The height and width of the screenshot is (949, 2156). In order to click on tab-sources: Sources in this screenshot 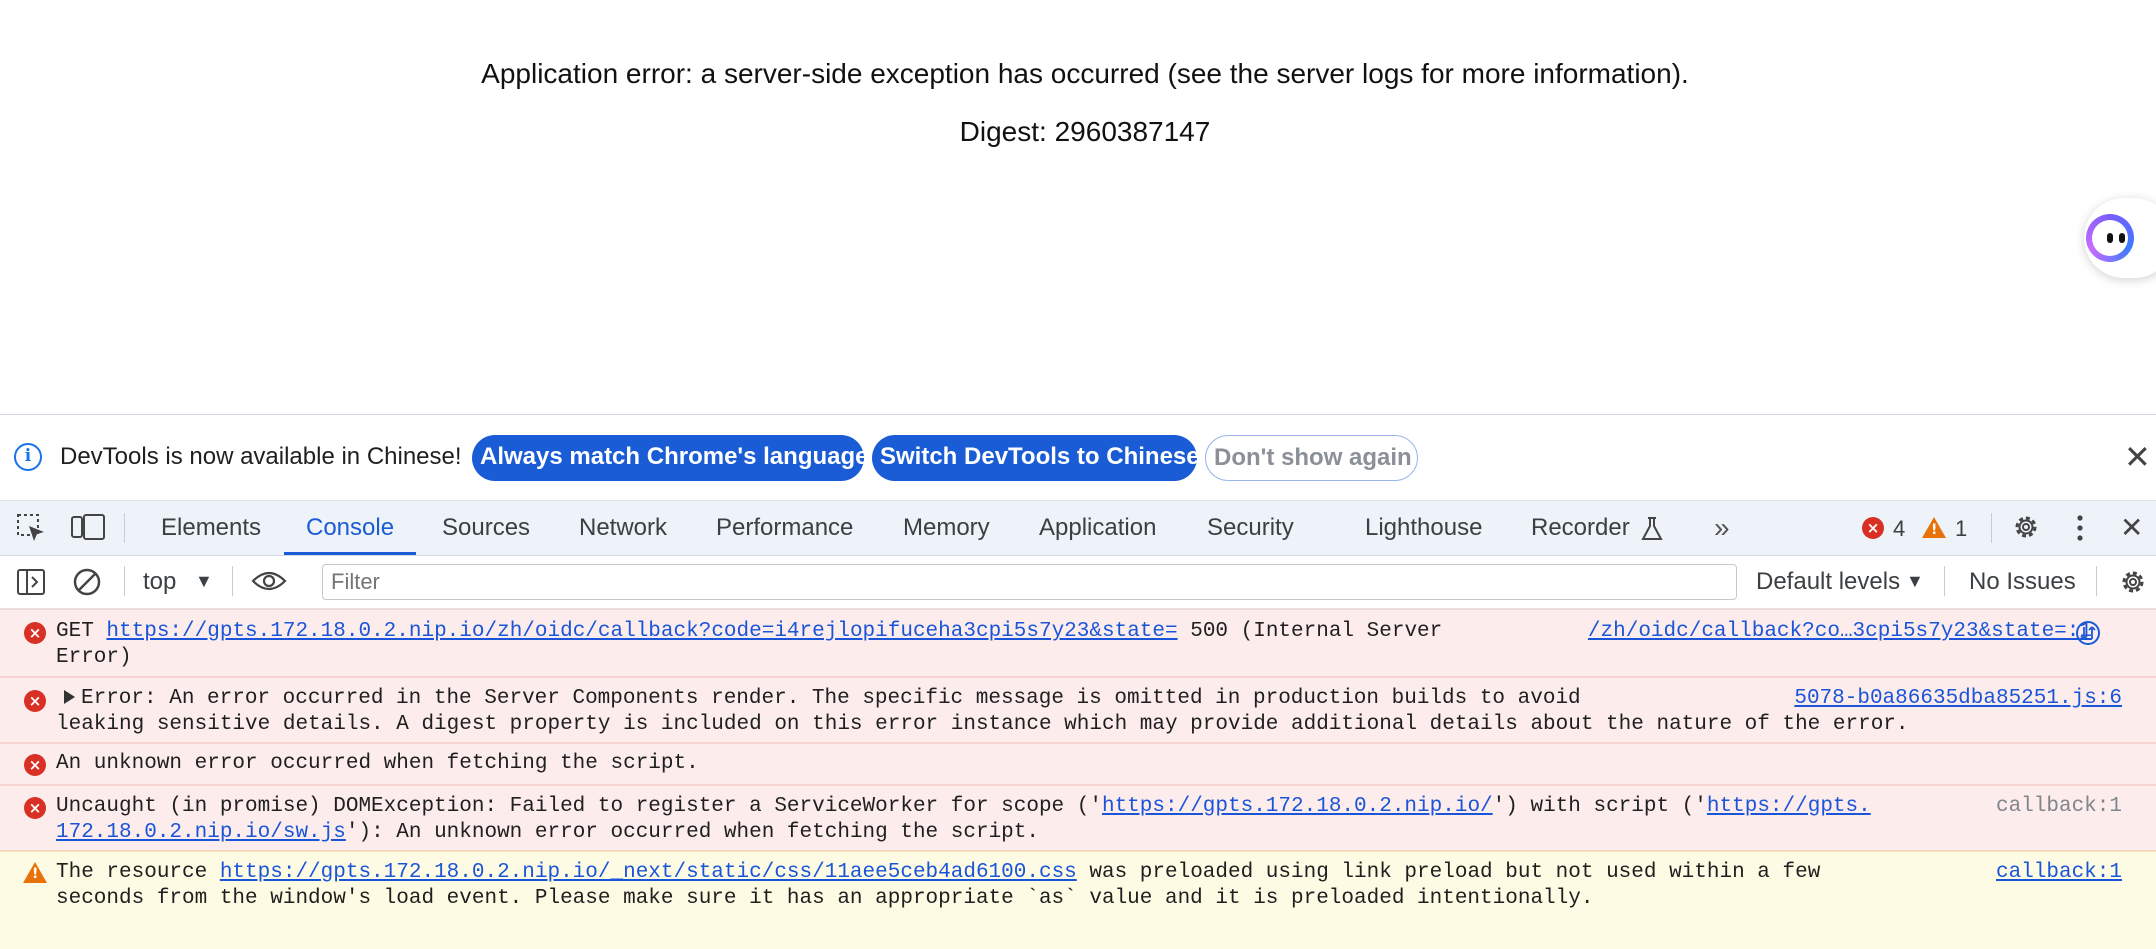, I will do `click(486, 528)`.